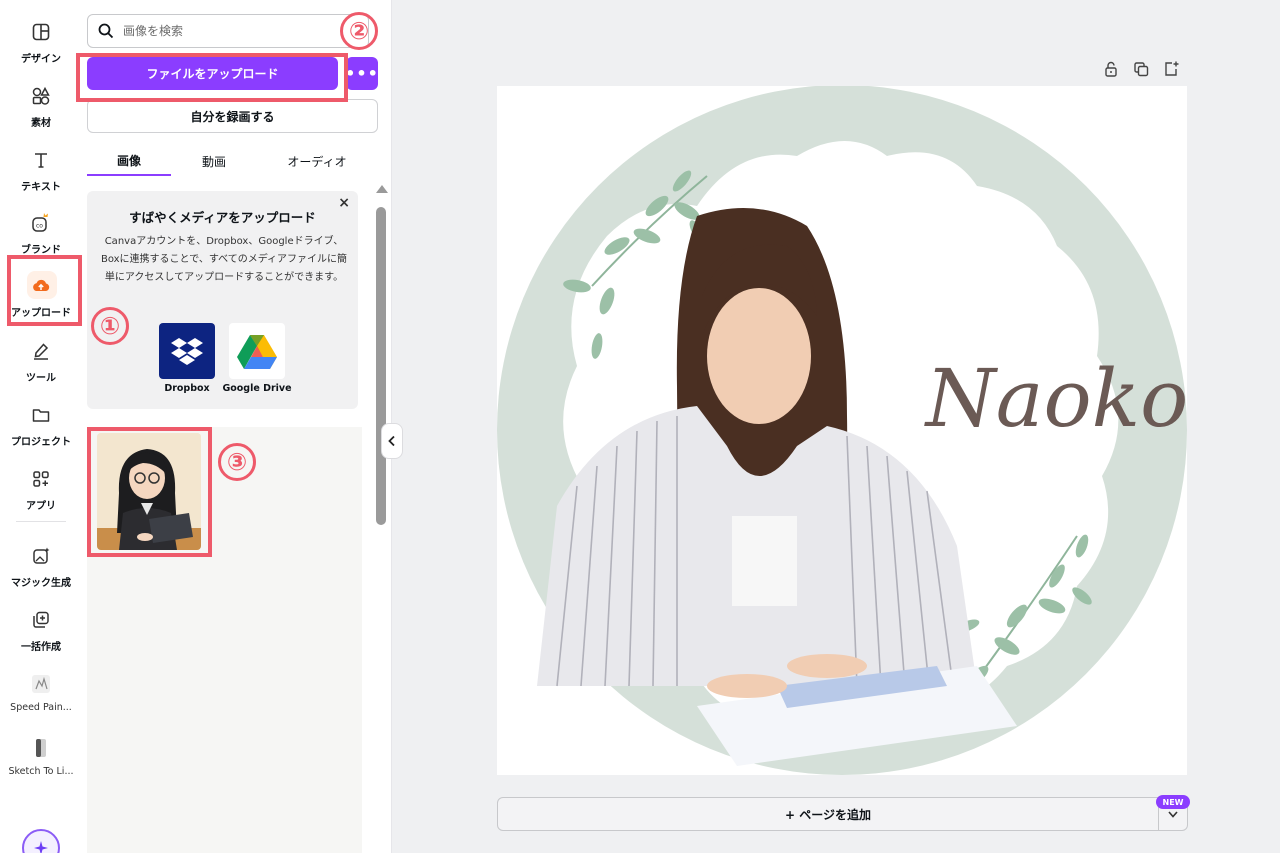 The image size is (1280, 853). What do you see at coordinates (1173, 802) in the screenshot?
I see `new-badge: NEW` at bounding box center [1173, 802].